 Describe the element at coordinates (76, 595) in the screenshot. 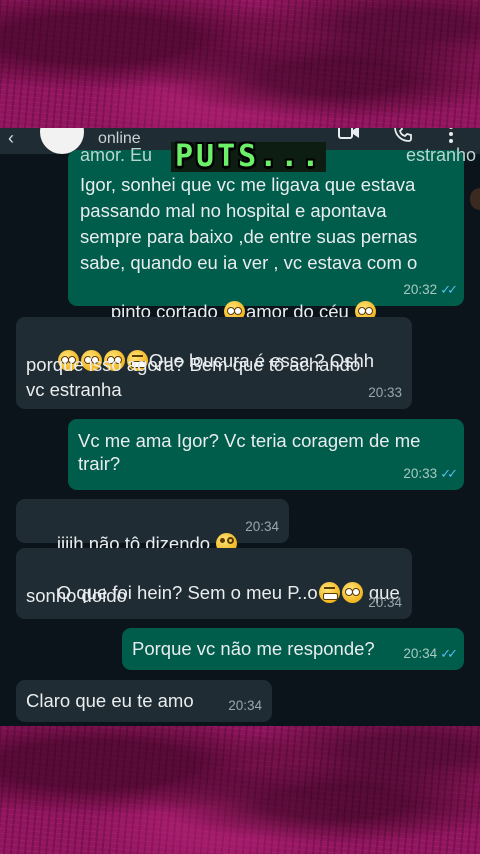

I see `message-line: sonho doido` at that location.